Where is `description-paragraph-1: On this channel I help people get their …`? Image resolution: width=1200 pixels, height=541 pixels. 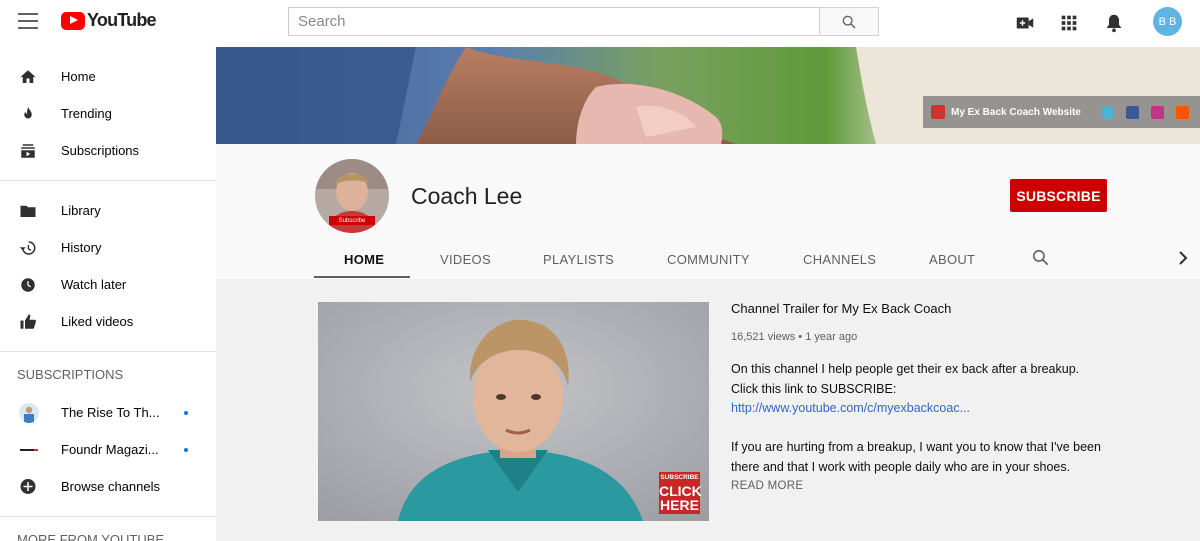
description-paragraph-1: On this channel I help people get their … is located at coordinates (905, 379).